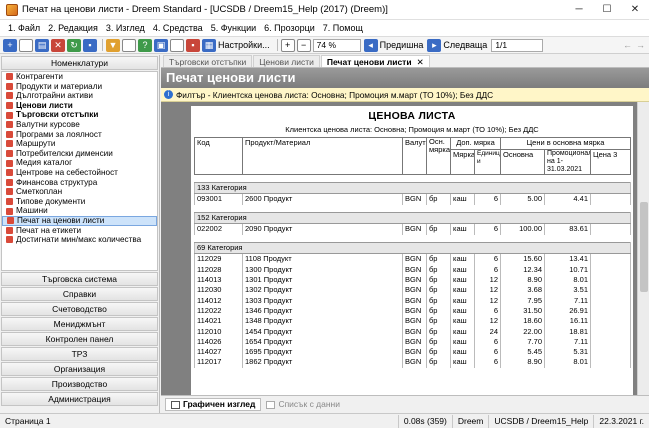  Describe the element at coordinates (61, 220) in the screenshot. I see `sidebar-item-label: Печат на ценови листи` at that location.